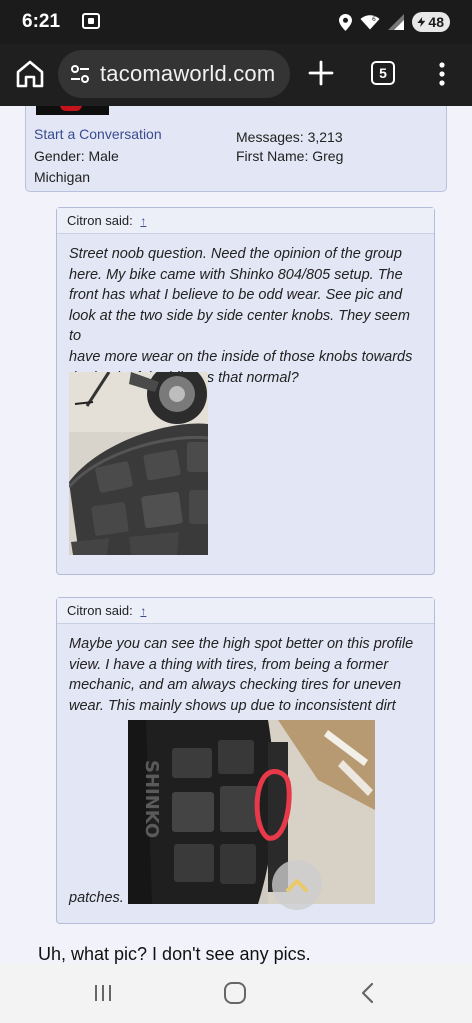 The height and width of the screenshot is (1023, 472). Describe the element at coordinates (98, 134) in the screenshot. I see `start-conversation-link: Start a Conversation` at that location.